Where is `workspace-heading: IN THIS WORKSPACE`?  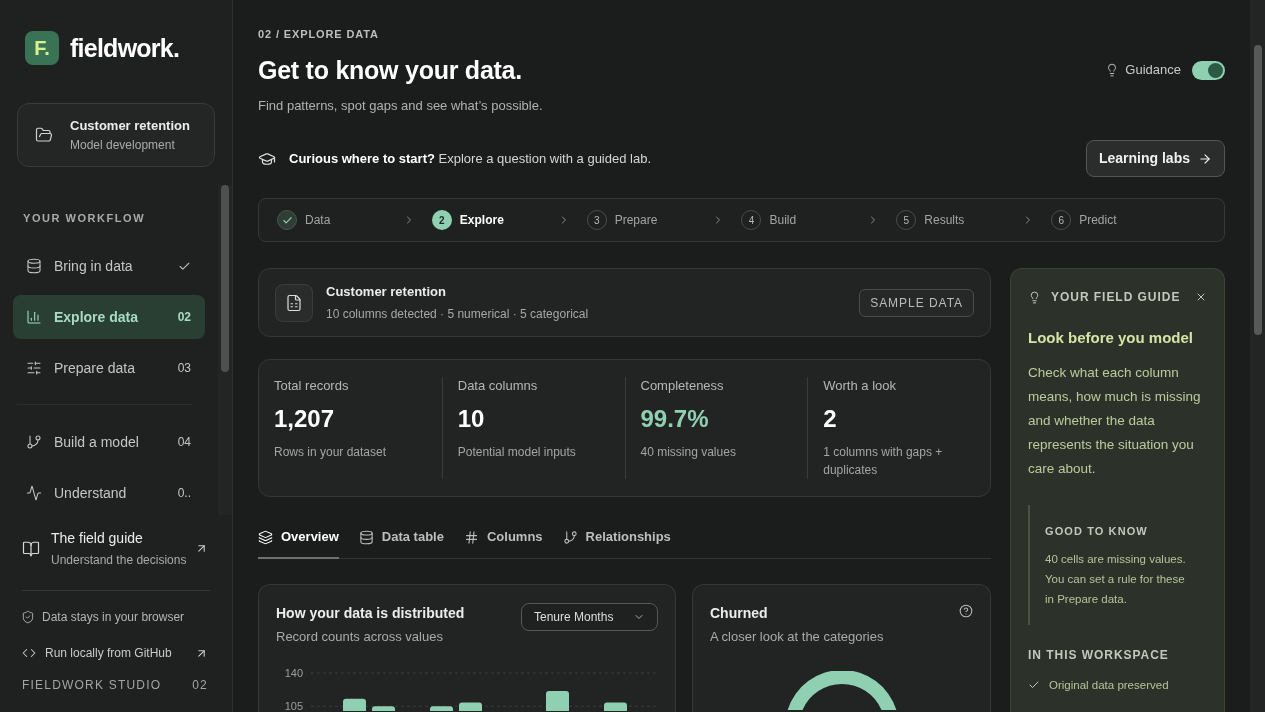 workspace-heading: IN THIS WORKSPACE is located at coordinates (1098, 655).